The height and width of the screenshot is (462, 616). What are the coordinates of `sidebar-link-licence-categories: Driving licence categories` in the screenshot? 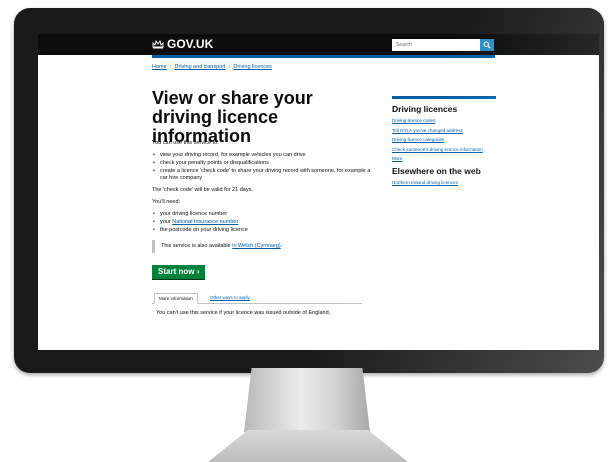 It's located at (444, 140).